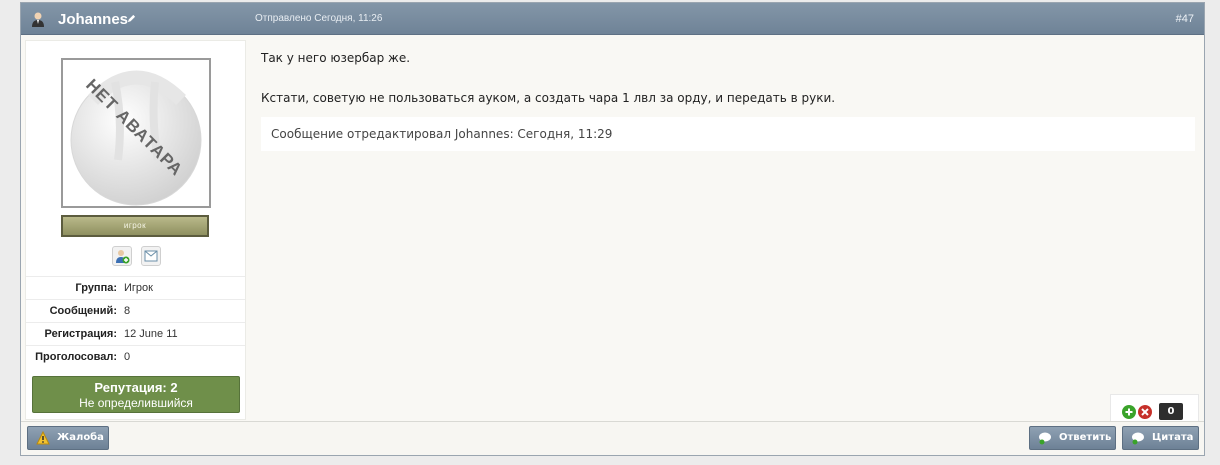 This screenshot has height=465, width=1220. I want to click on reply-icon, so click(1045, 438).